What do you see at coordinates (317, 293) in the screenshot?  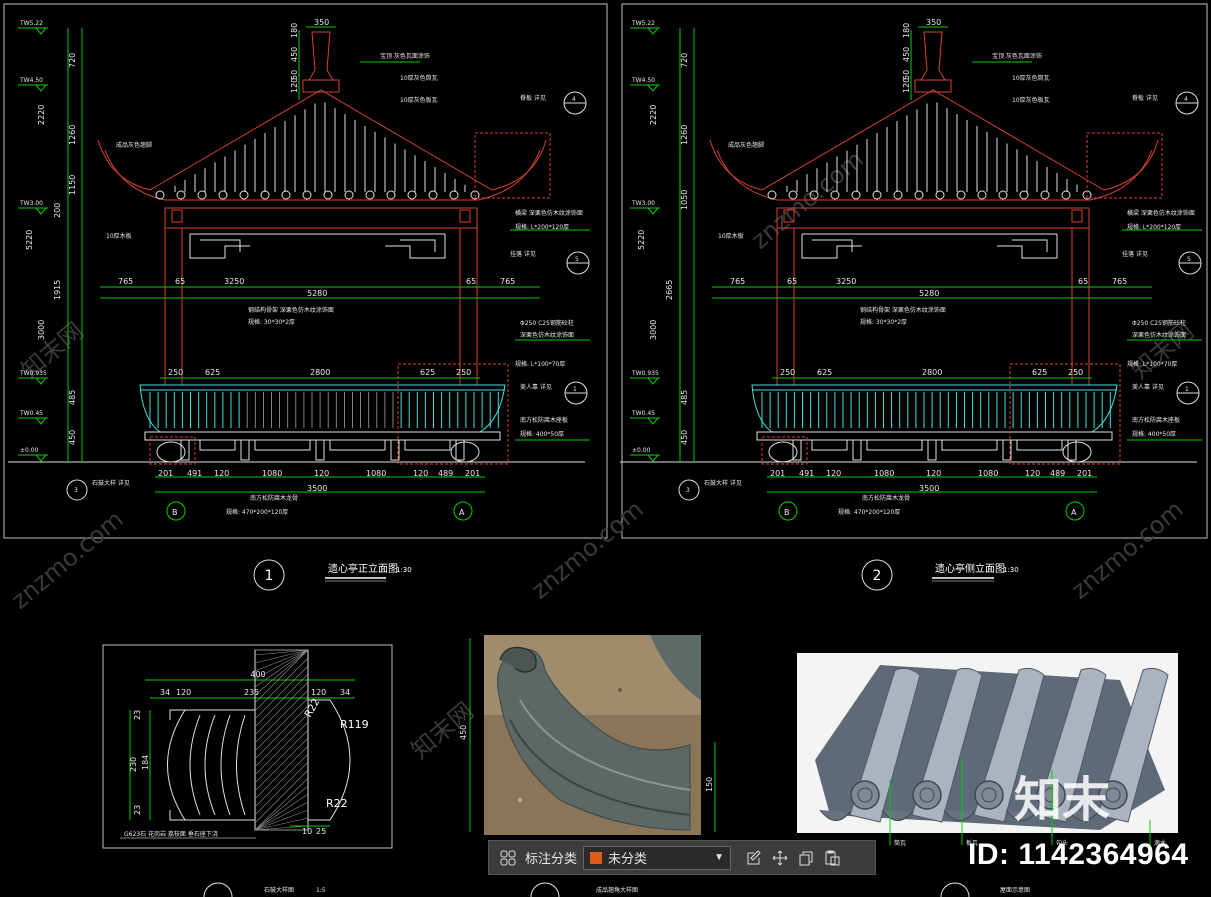 I see `dim-label: 5280` at bounding box center [317, 293].